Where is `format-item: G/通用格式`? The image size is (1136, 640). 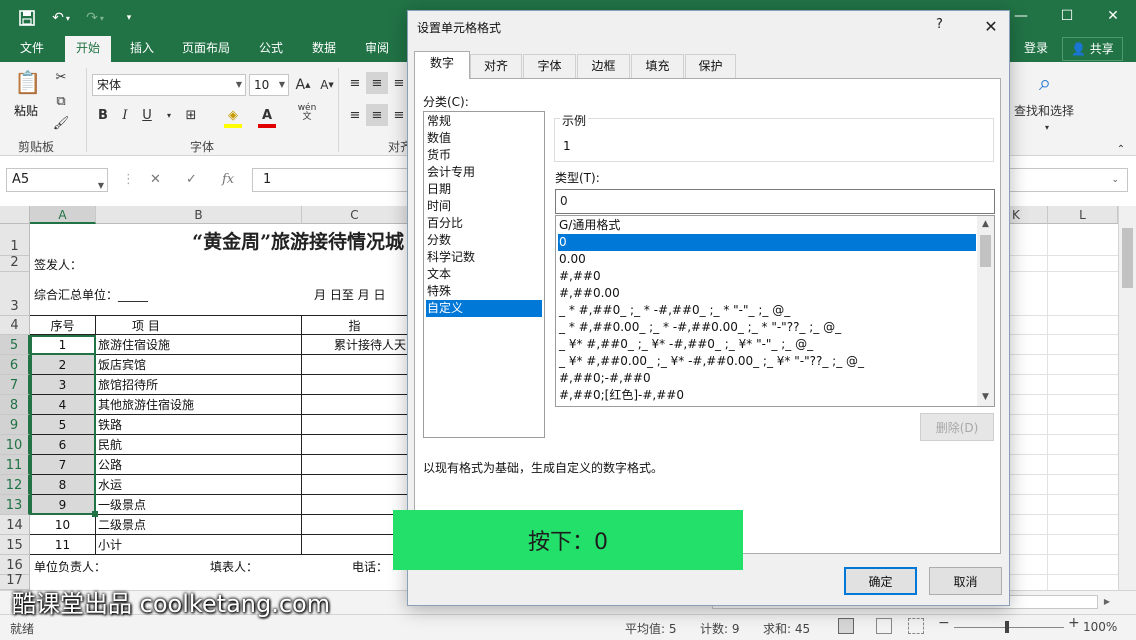
format-item: G/通用格式 is located at coordinates (767, 225).